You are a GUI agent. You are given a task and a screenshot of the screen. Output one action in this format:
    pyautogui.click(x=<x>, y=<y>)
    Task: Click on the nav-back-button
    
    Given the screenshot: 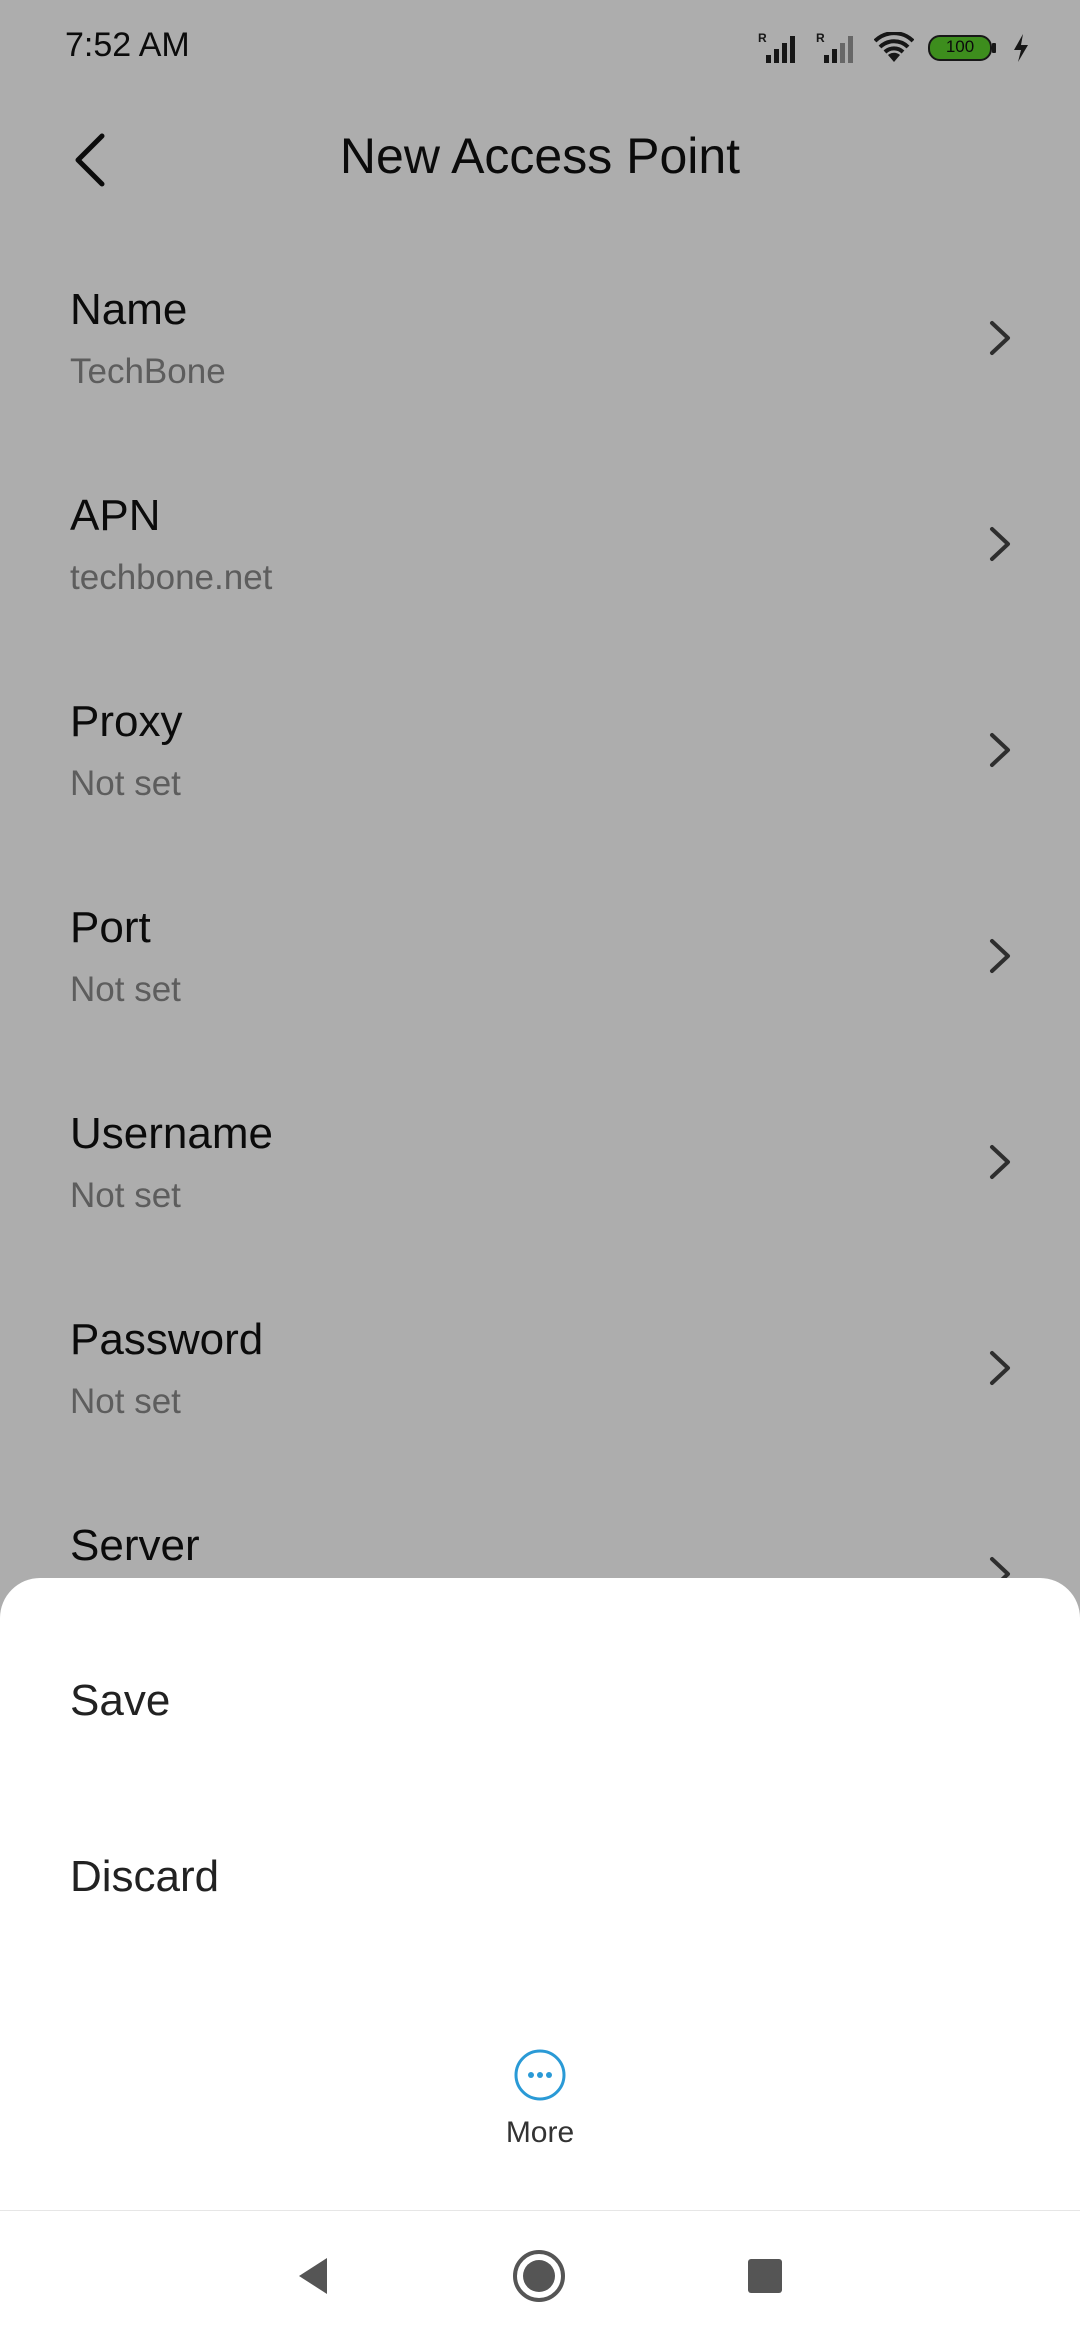 What is the action you would take?
    pyautogui.click(x=313, y=2276)
    